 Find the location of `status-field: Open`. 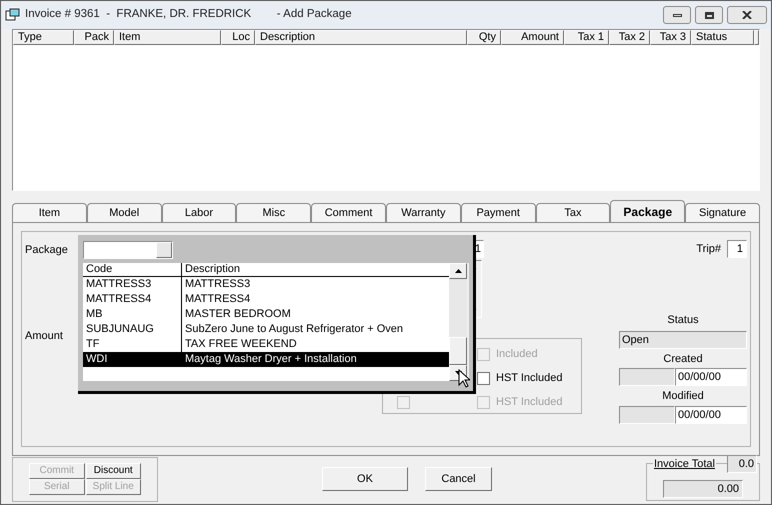

status-field: Open is located at coordinates (683, 339).